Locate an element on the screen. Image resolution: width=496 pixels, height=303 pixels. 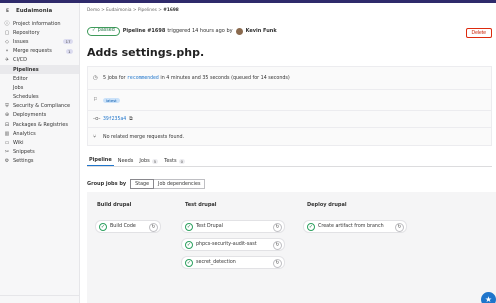
sidebar-item-analytics: ▥ Analytics is located at coordinates (39, 133).